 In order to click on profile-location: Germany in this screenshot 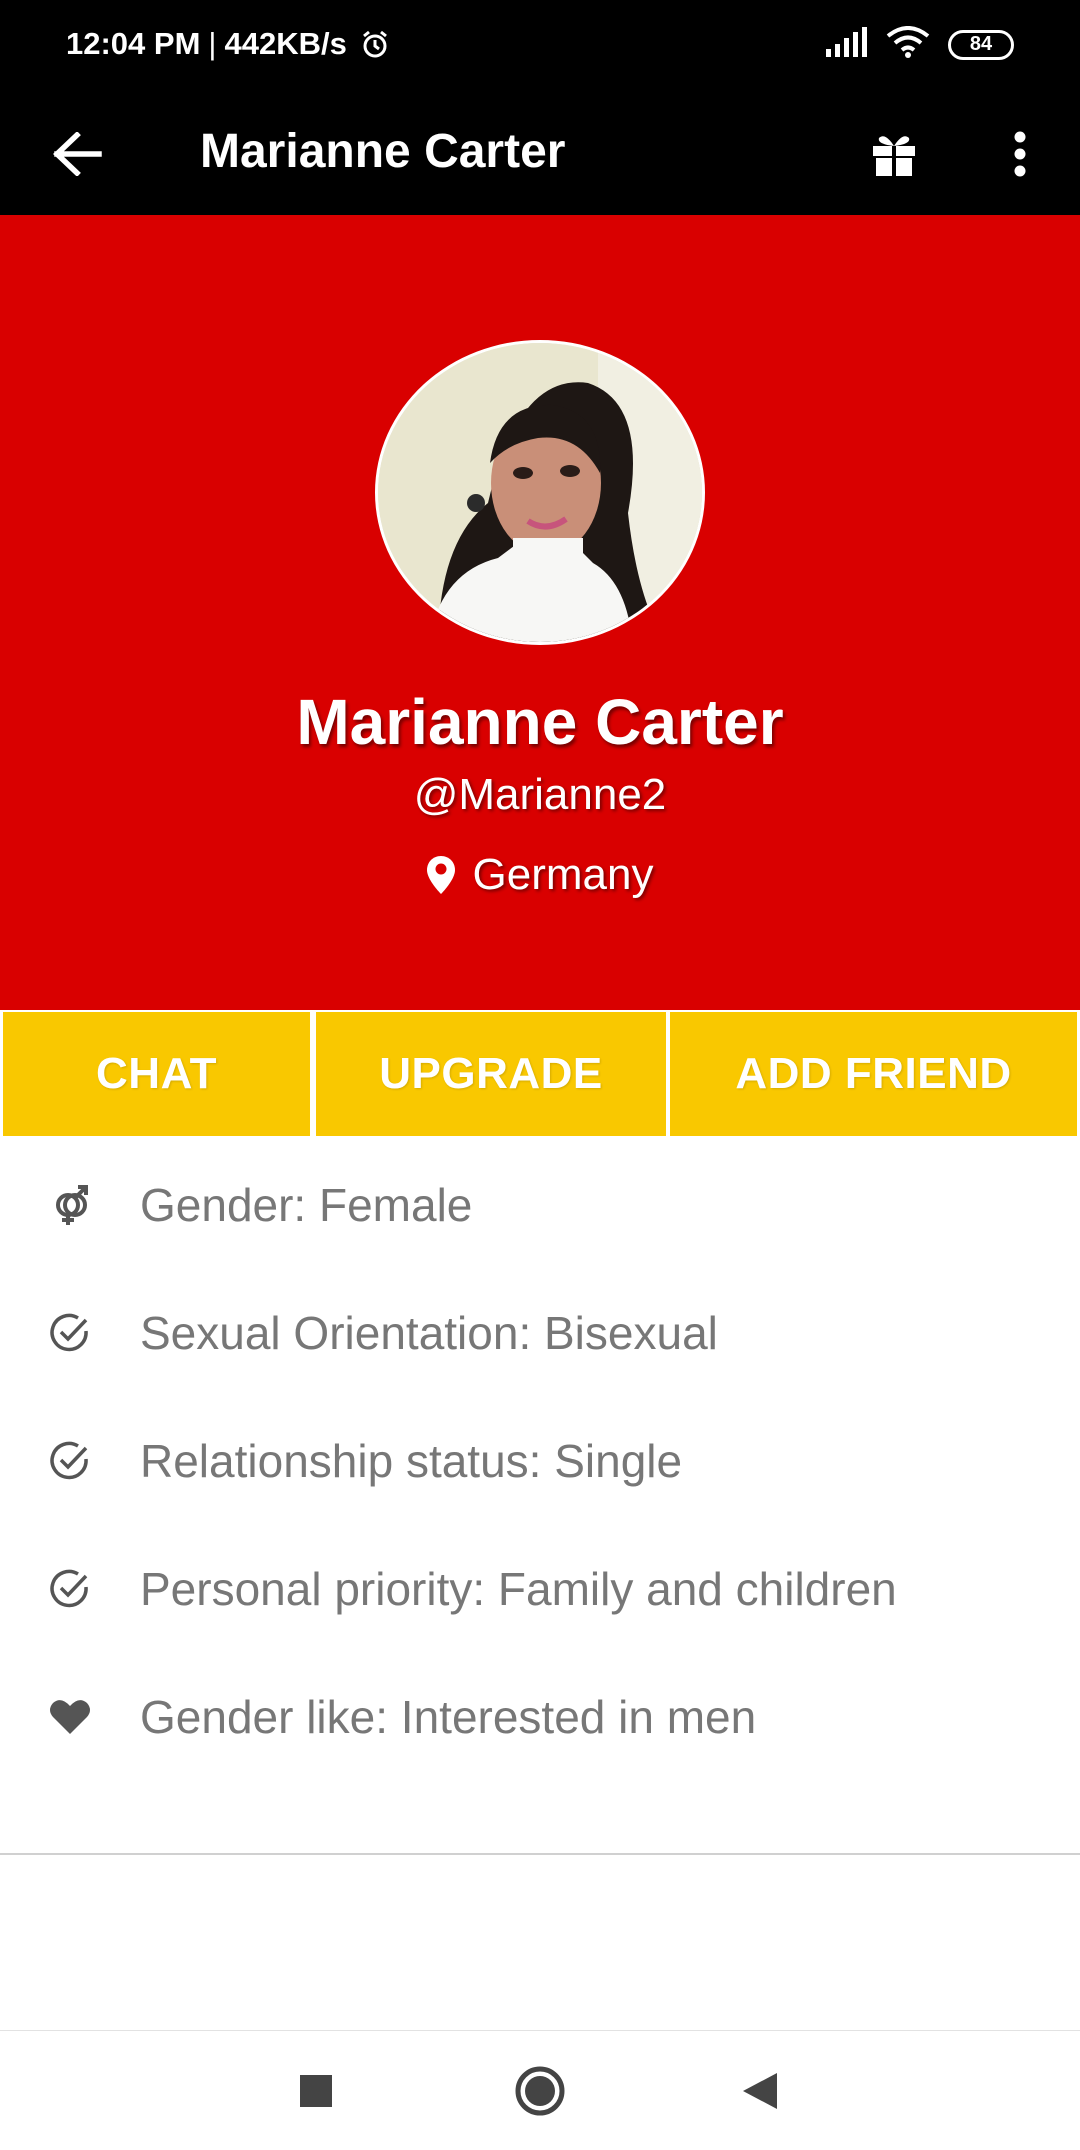, I will do `click(540, 875)`.